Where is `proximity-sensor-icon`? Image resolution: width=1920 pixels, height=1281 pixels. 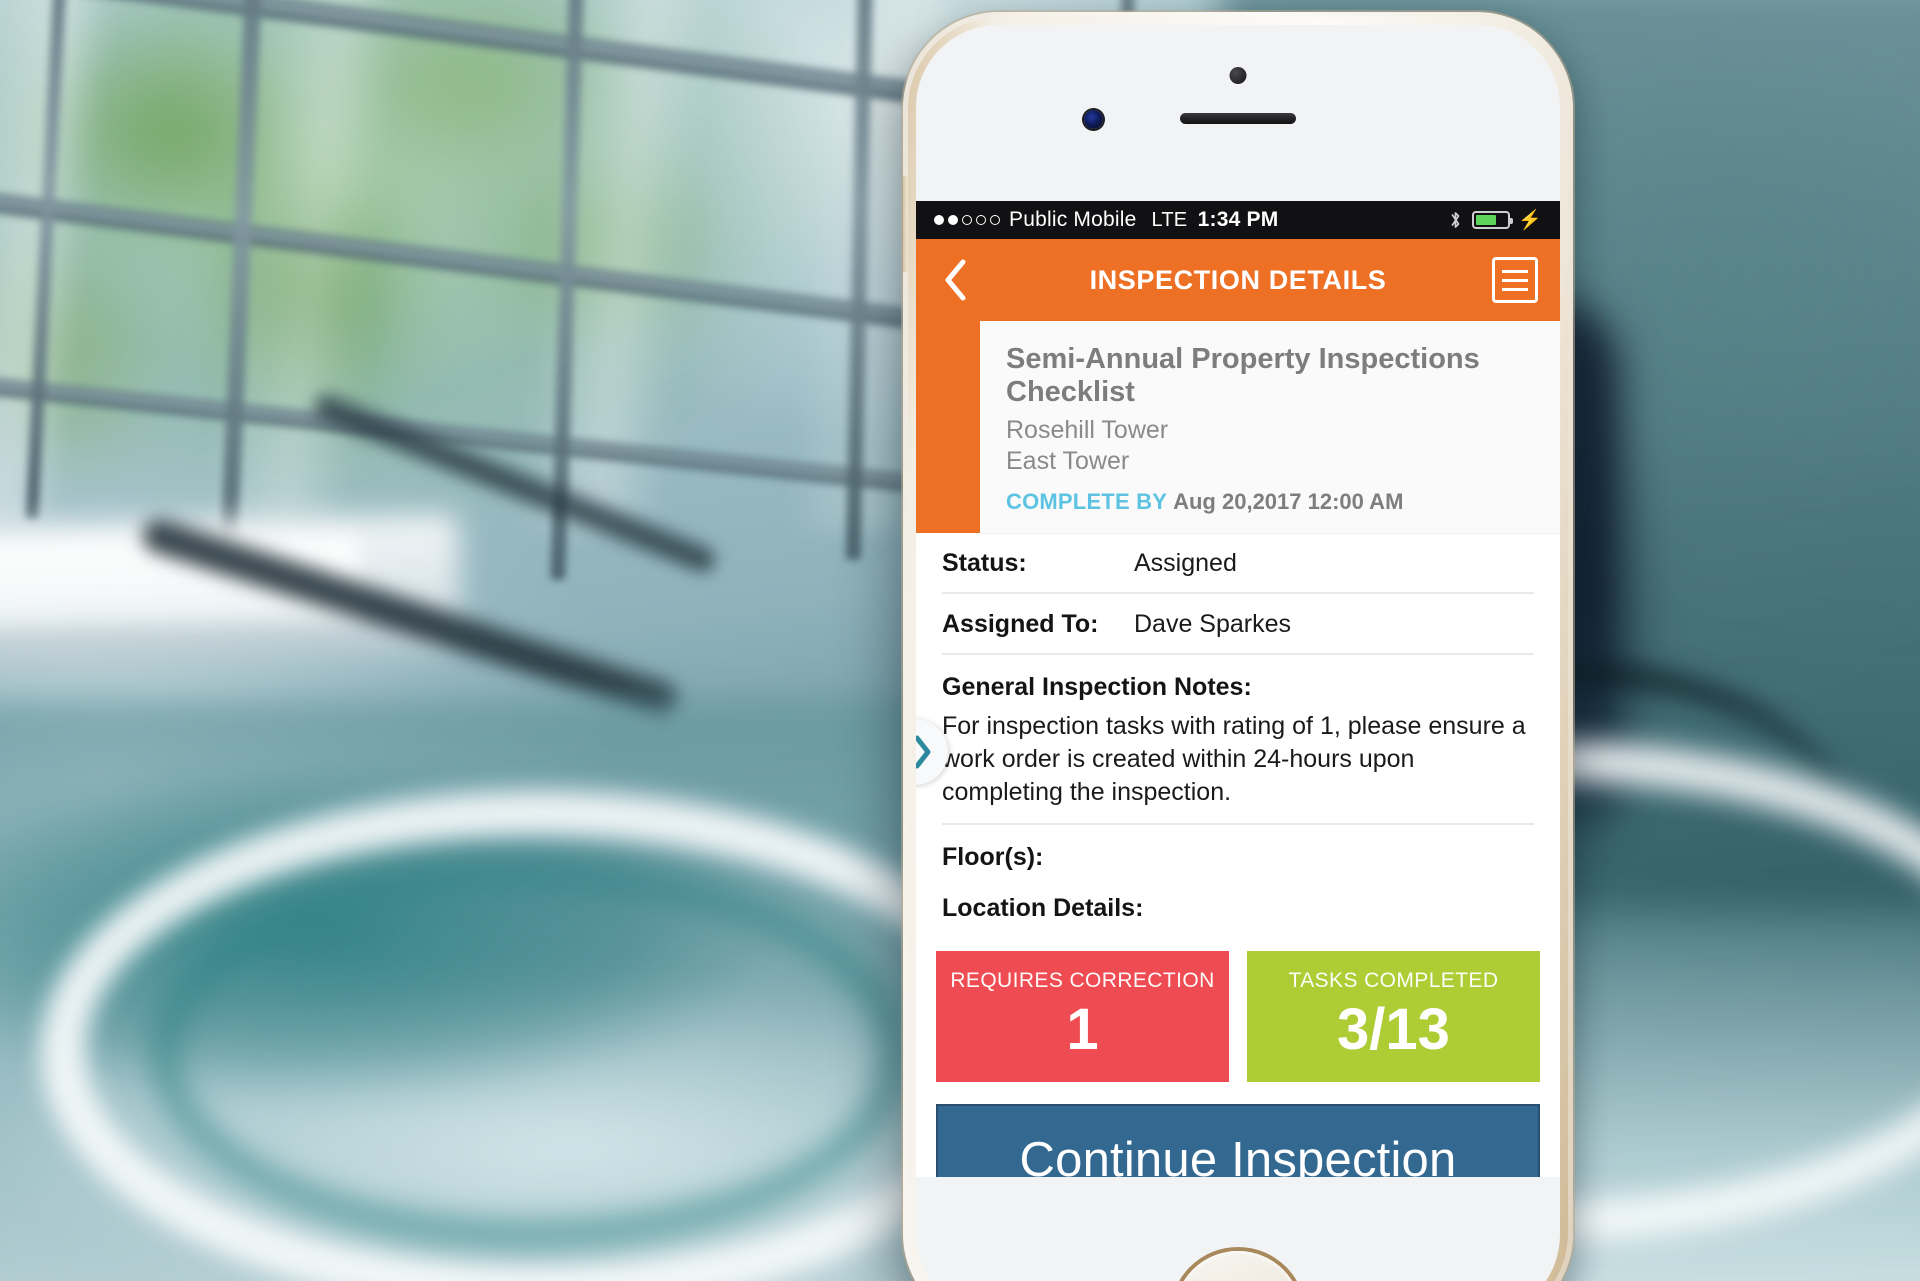 proximity-sensor-icon is located at coordinates (1238, 75).